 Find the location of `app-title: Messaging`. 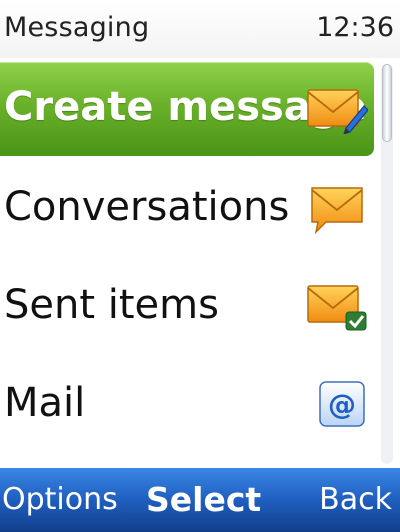

app-title: Messaging is located at coordinates (77, 27).